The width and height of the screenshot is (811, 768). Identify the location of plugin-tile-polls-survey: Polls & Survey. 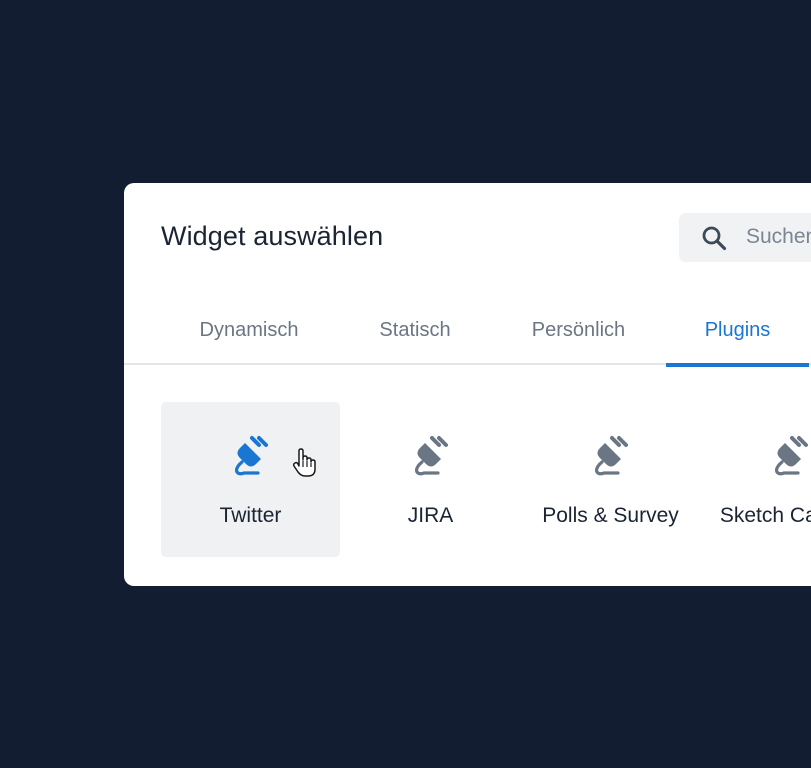
(610, 479).